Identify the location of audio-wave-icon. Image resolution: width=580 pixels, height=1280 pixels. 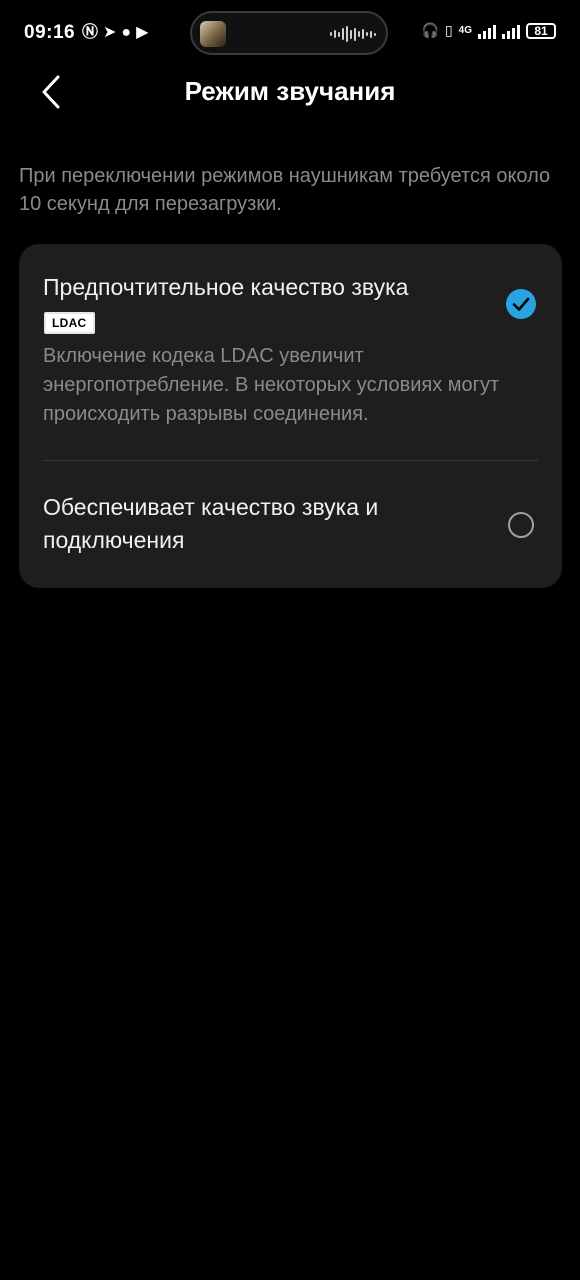
(353, 34).